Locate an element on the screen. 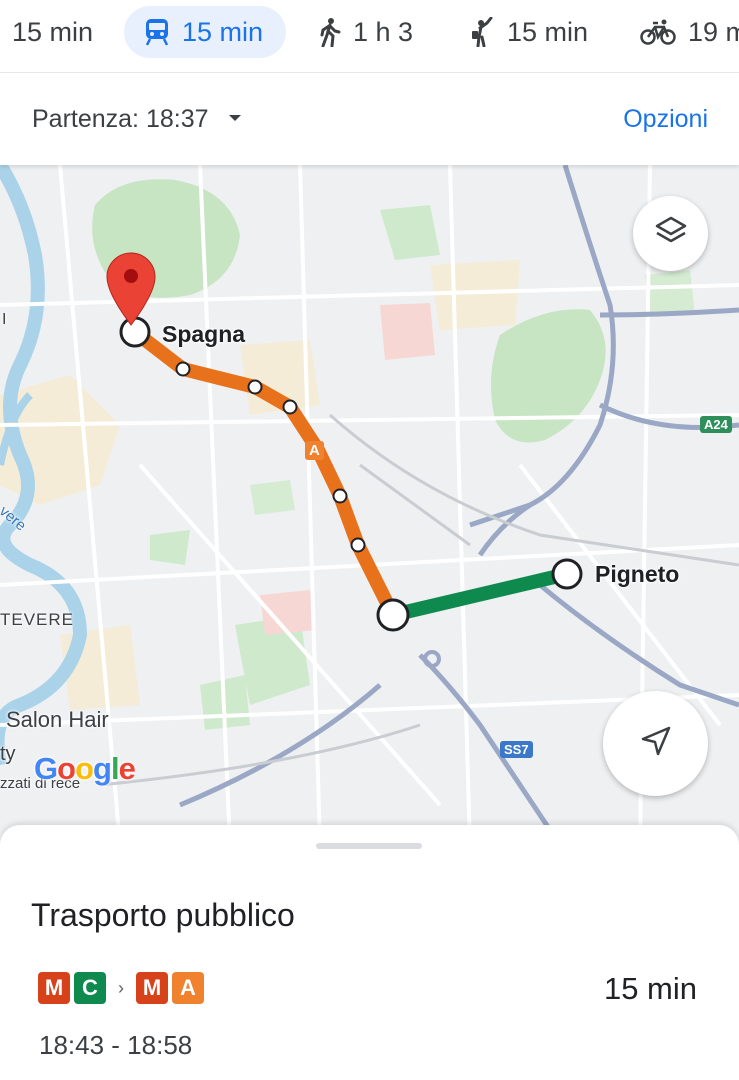 The image size is (739, 1080). chevron-right-icon: › is located at coordinates (121, 987).